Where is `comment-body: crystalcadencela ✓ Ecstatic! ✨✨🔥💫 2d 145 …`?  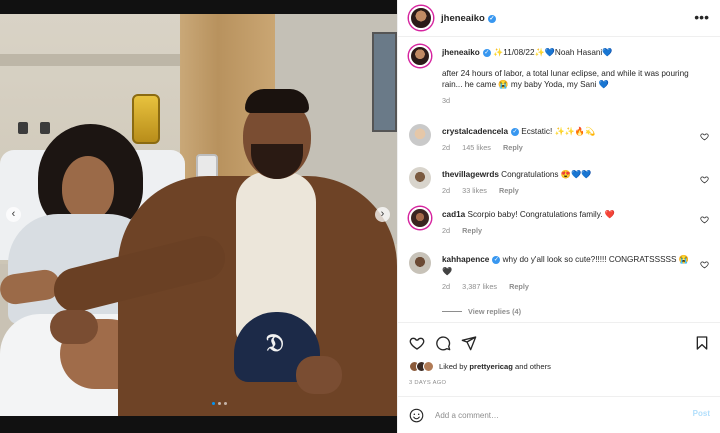
comment-body: crystalcadencela ✓ Ecstatic! ✨✨🔥💫 2d 145 … is located at coordinates (569, 139).